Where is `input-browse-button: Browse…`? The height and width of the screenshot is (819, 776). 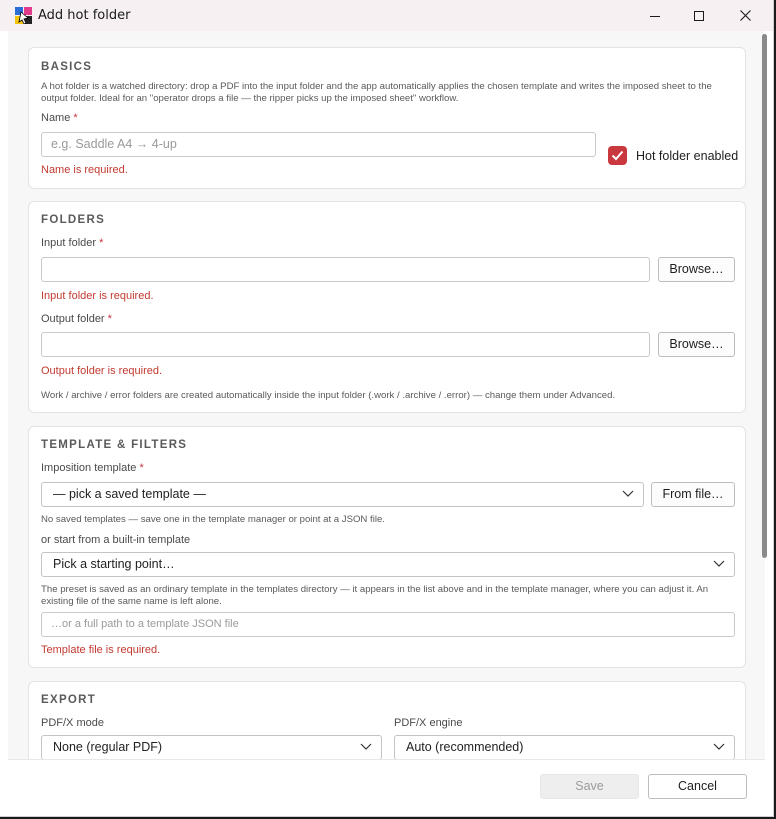
input-browse-button: Browse… is located at coordinates (696, 269).